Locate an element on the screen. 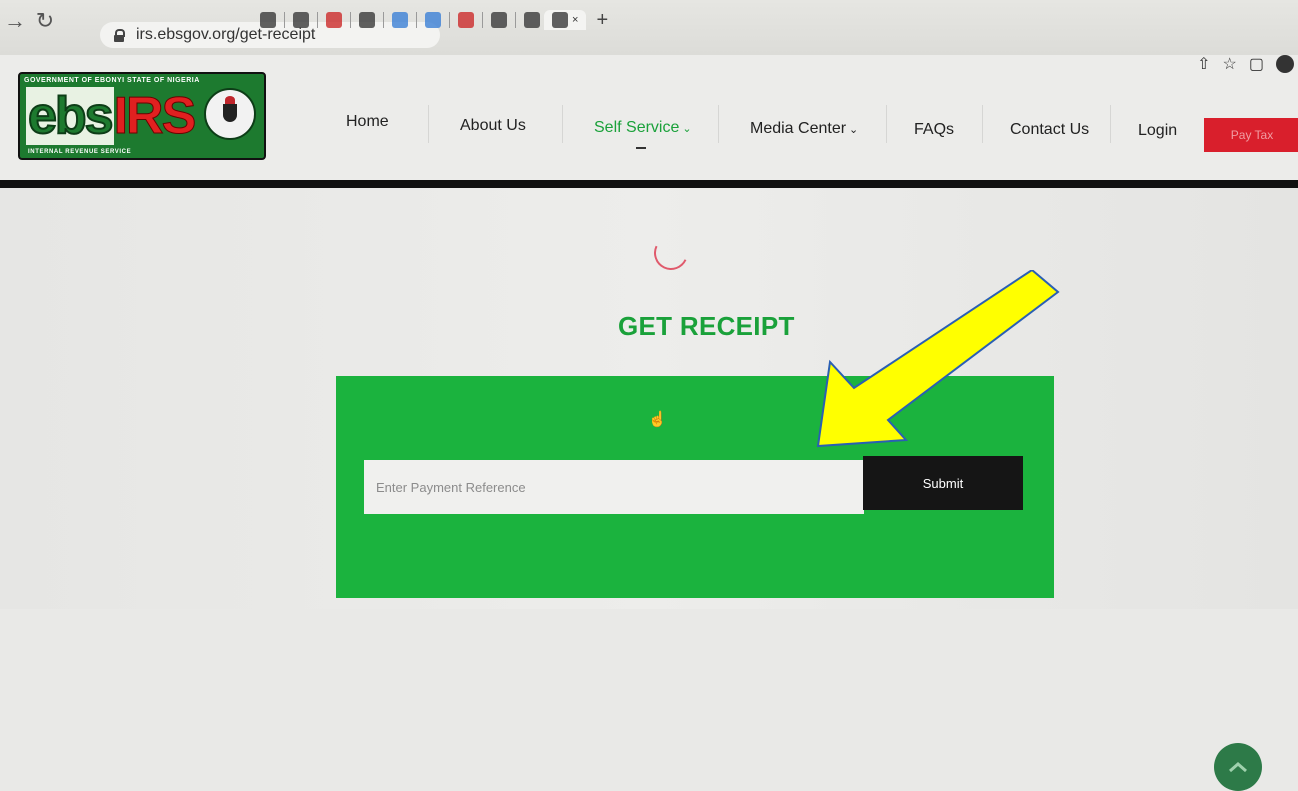  annotation-arrow-icon is located at coordinates (938, 359).